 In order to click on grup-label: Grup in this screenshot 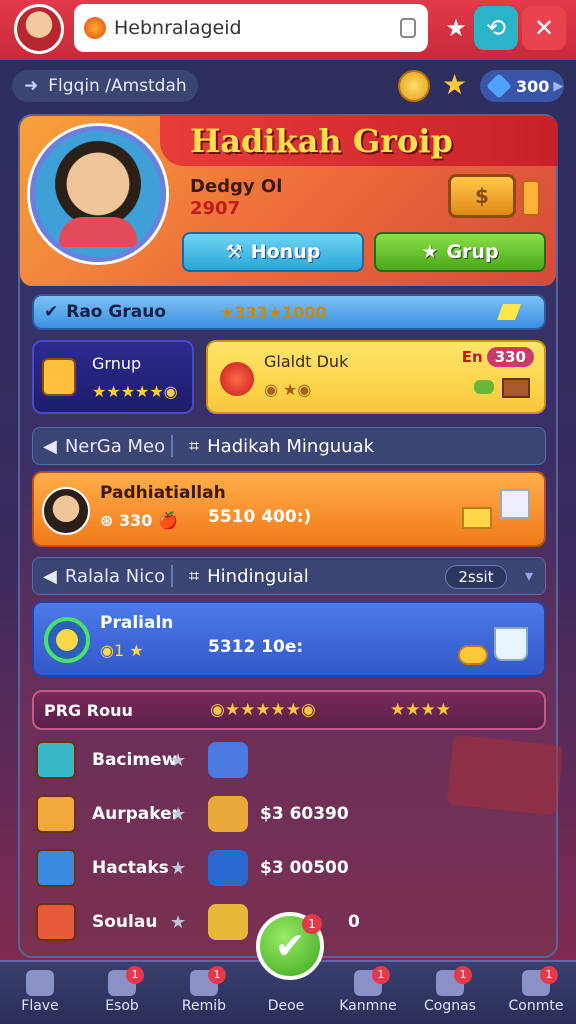, I will do `click(472, 252)`.